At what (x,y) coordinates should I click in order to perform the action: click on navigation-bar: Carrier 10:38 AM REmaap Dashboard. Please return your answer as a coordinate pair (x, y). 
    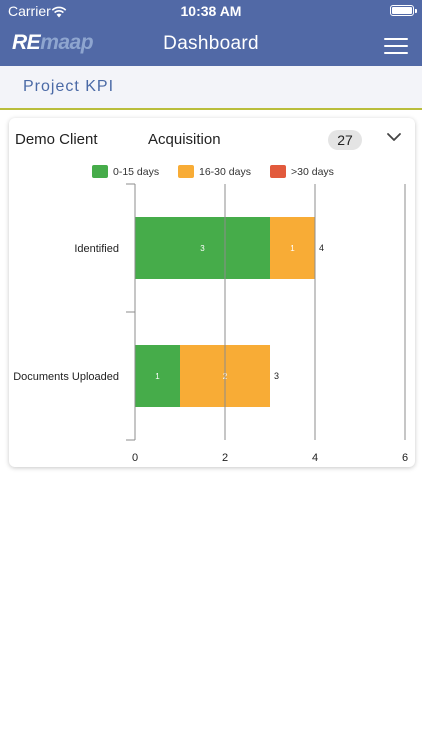
    Looking at the image, I should click on (211, 33).